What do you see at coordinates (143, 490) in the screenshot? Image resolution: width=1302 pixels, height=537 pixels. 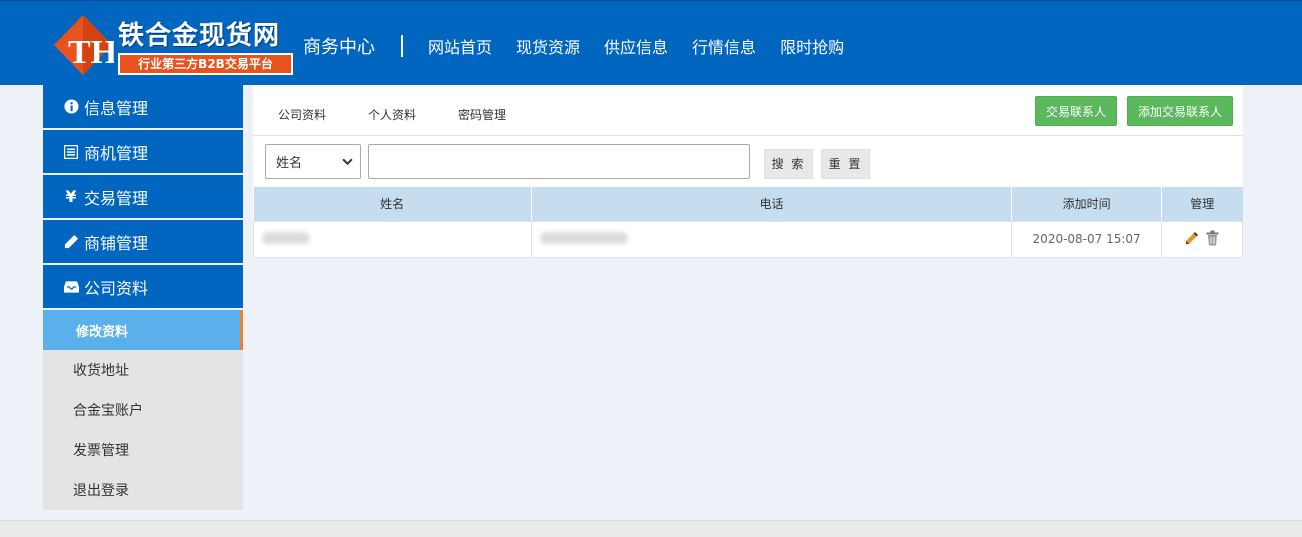 I see `sidebar-item-logout: 退出登录` at bounding box center [143, 490].